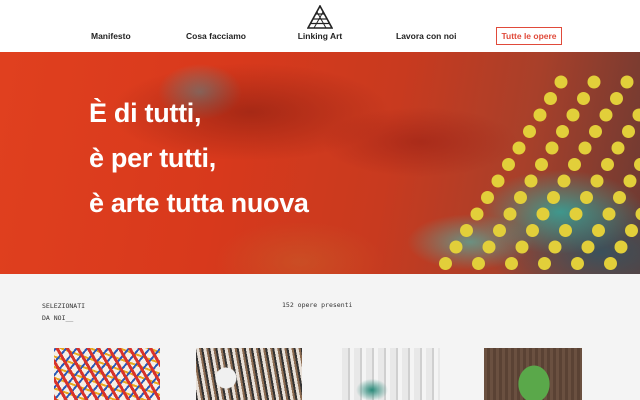  I want to click on hero-line-2: è per tutti,, so click(152, 158).